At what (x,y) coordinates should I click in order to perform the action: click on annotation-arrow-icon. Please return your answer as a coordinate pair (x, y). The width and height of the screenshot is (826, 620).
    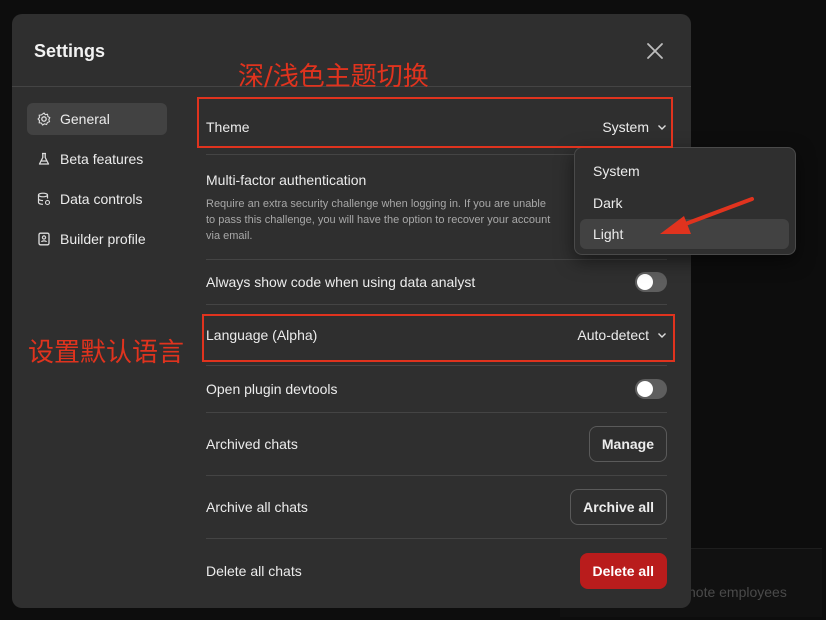
    Looking at the image, I should click on (707, 215).